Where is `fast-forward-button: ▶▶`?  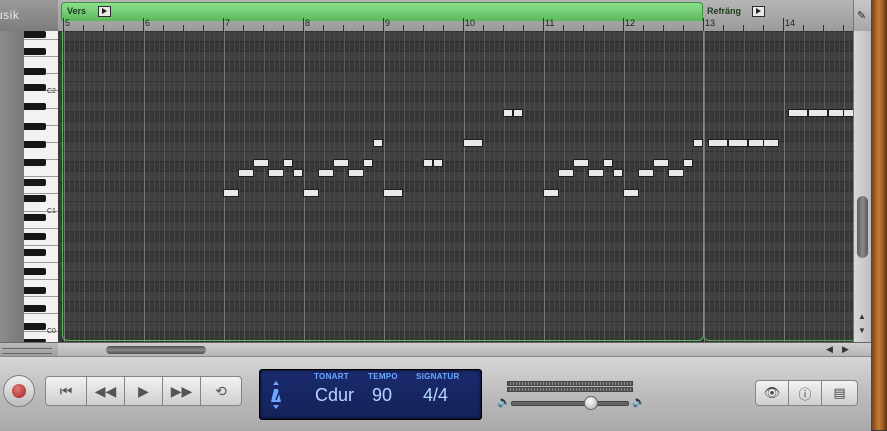
fast-forward-button: ▶▶ is located at coordinates (181, 391).